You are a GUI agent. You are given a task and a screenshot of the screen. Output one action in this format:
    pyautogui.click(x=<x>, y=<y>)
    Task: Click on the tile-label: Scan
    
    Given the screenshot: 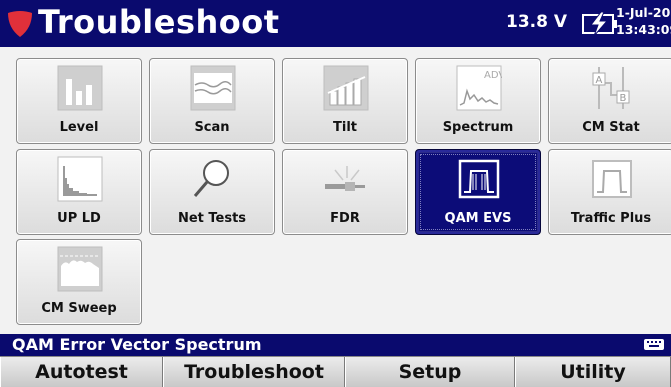 What is the action you would take?
    pyautogui.click(x=212, y=127)
    